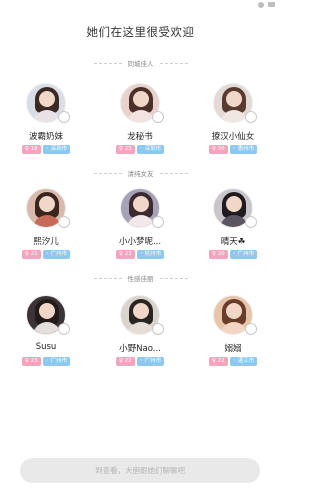  I want to click on city-badge: ◦ 湛江市, so click(243, 361).